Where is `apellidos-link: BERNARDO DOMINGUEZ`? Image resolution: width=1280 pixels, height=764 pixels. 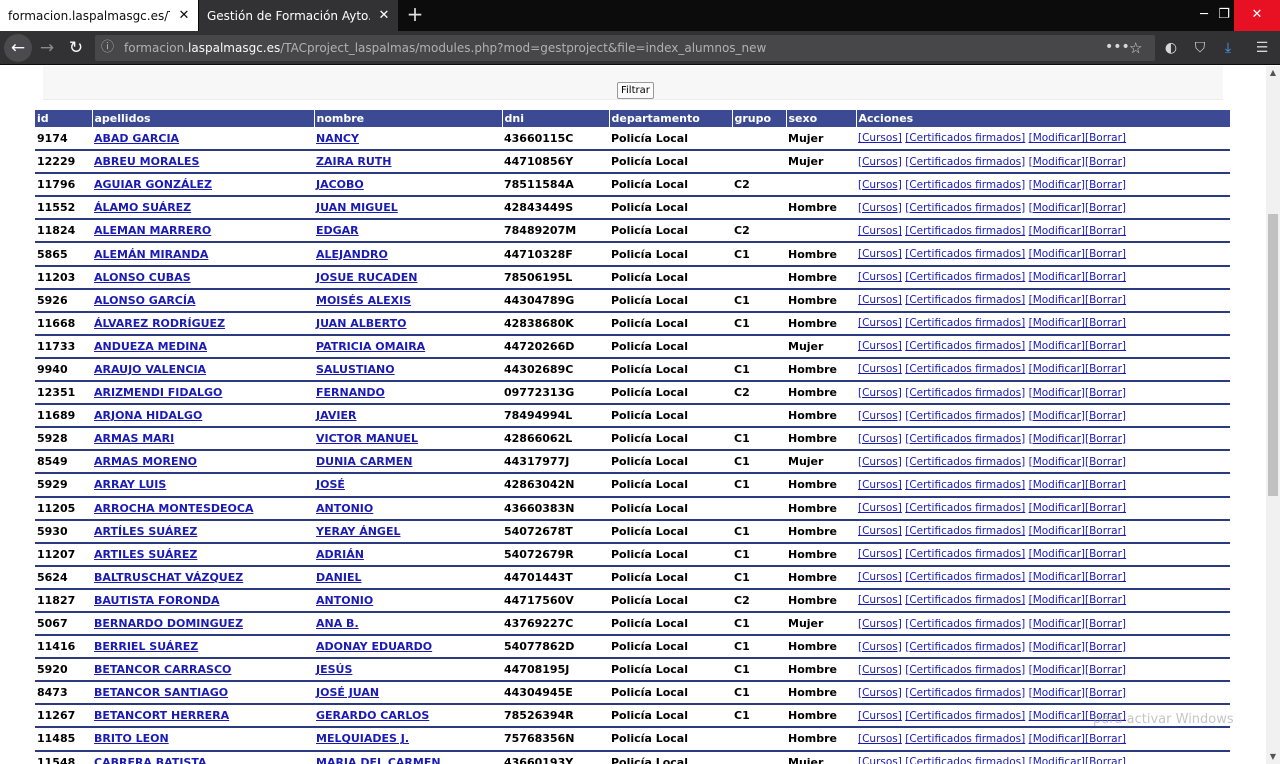
apellidos-link: BERNARDO DOMINGUEZ is located at coordinates (168, 623).